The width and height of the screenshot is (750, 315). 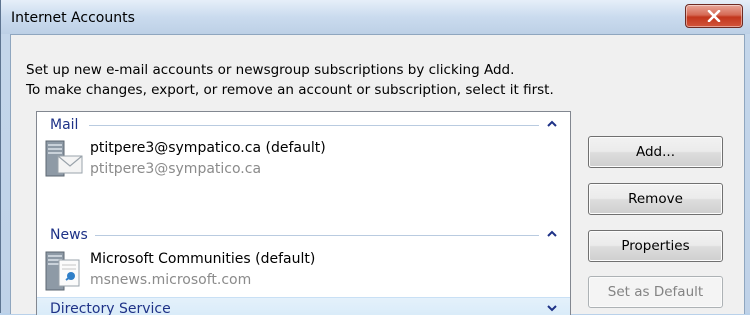 I want to click on close-button, so click(x=714, y=16).